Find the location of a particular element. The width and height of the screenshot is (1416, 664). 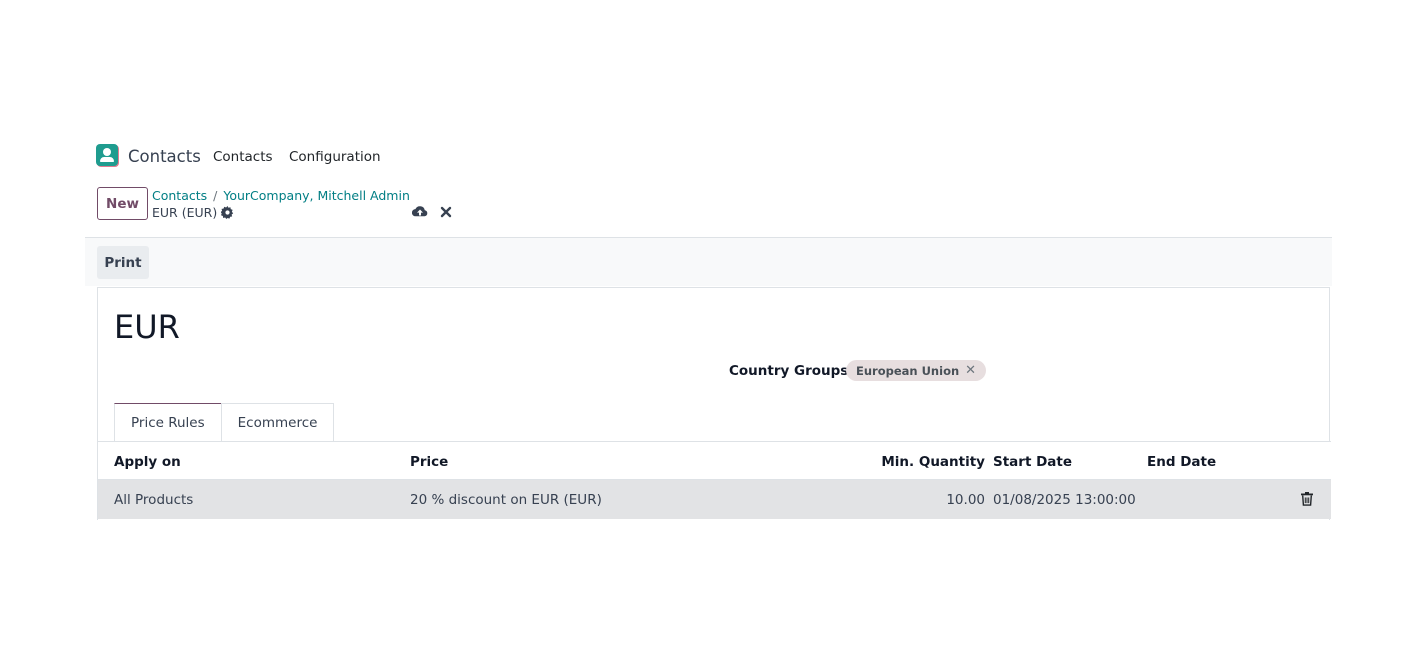

cell-start-date: 01/08/2025 13:00:00 is located at coordinates (1064, 500).